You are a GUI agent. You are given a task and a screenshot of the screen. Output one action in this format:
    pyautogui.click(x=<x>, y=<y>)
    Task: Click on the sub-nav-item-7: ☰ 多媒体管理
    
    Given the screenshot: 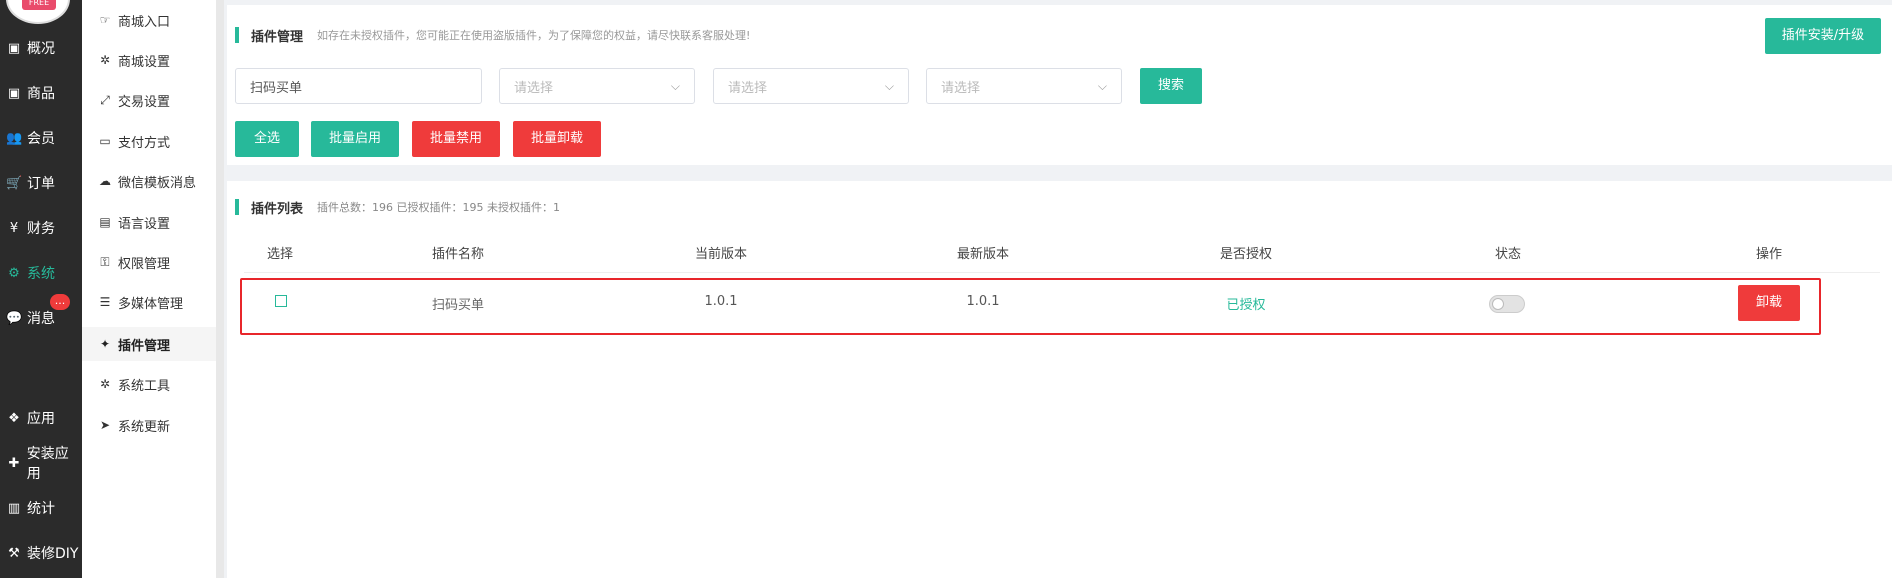 What is the action you would take?
    pyautogui.click(x=149, y=302)
    